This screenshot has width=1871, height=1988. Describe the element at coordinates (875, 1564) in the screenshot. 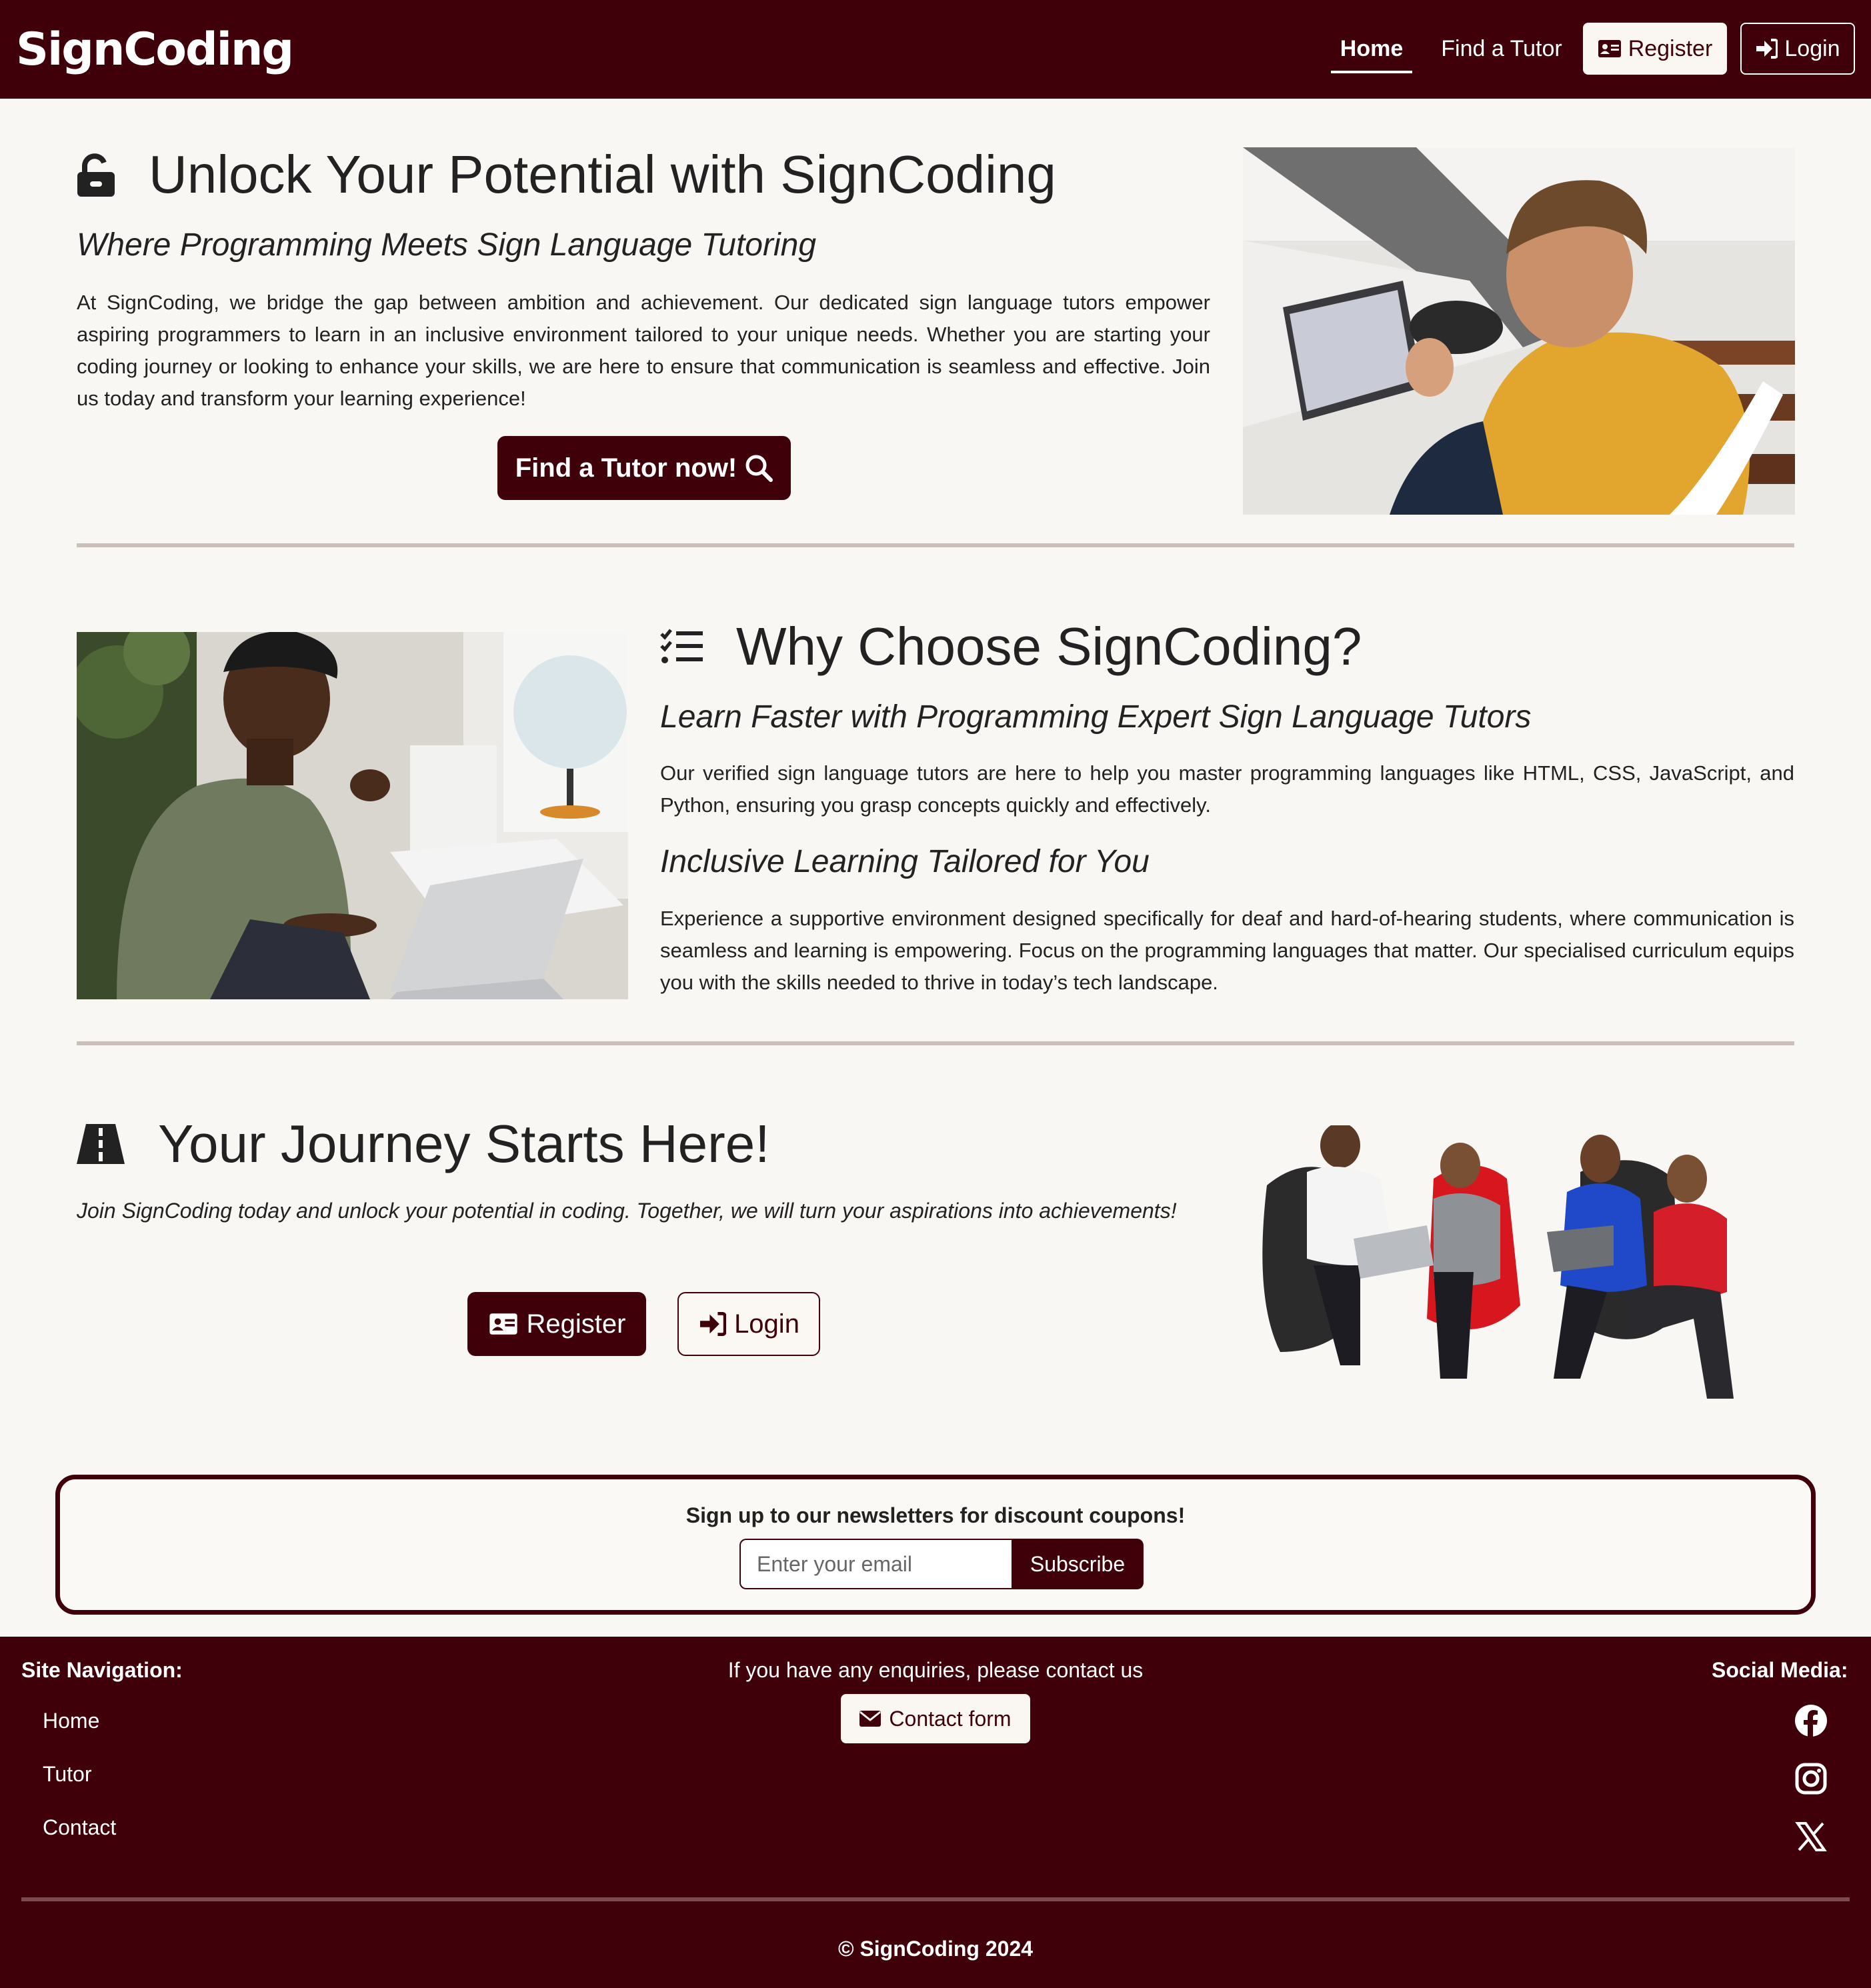

I see `newsletter-email-input: Enter your email` at that location.